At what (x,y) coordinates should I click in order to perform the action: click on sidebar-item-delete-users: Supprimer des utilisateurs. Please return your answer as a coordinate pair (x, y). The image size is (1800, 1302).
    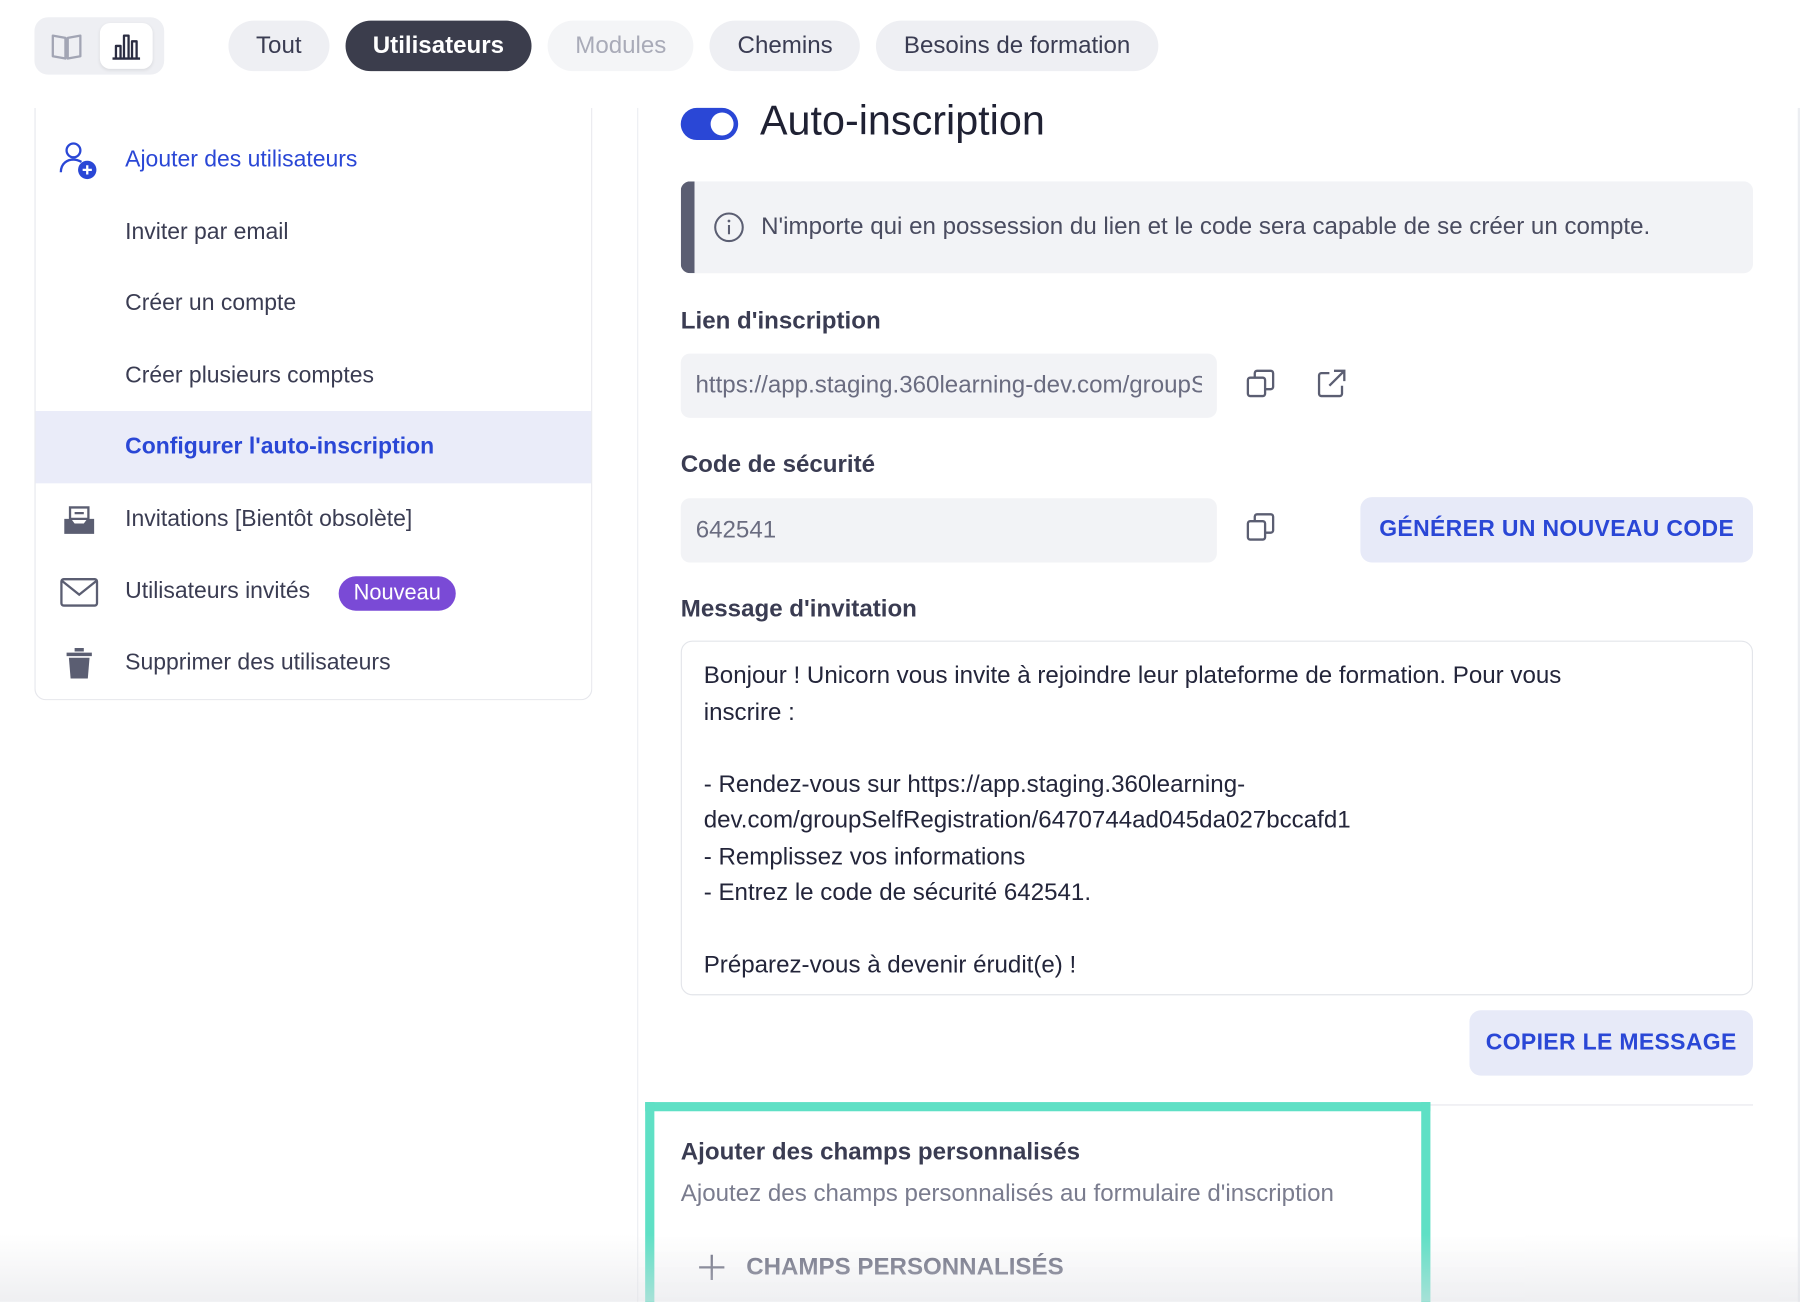
    Looking at the image, I should click on (314, 663).